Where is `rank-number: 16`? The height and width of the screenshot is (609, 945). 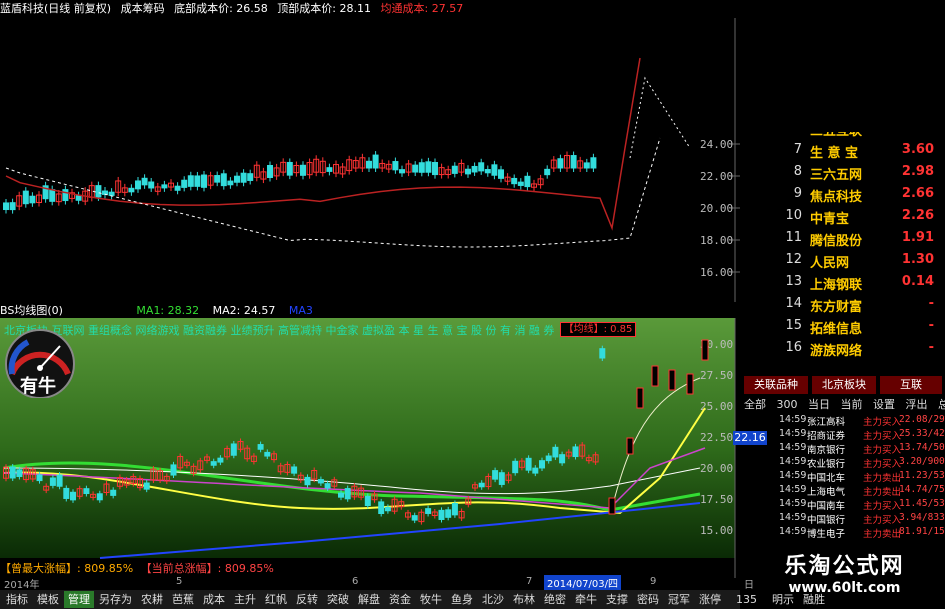
rank-number: 16 is located at coordinates (793, 347).